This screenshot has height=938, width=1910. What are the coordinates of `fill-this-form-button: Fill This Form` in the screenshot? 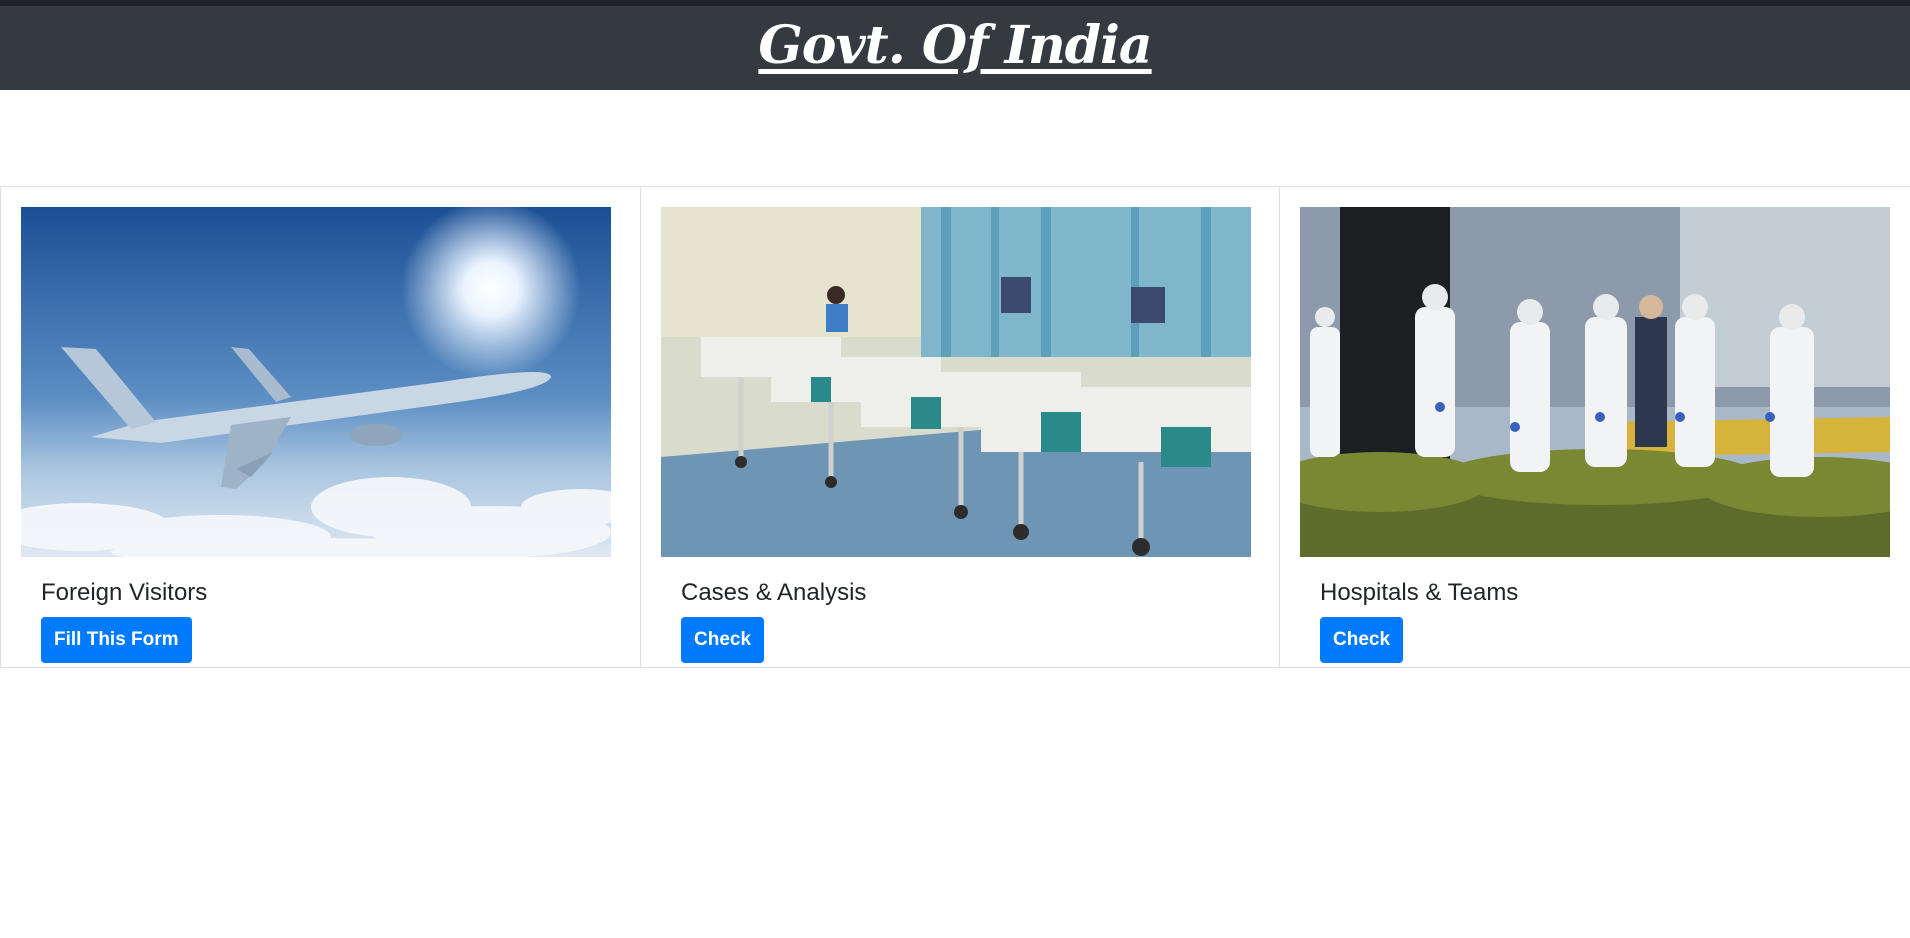 It's located at (116, 640).